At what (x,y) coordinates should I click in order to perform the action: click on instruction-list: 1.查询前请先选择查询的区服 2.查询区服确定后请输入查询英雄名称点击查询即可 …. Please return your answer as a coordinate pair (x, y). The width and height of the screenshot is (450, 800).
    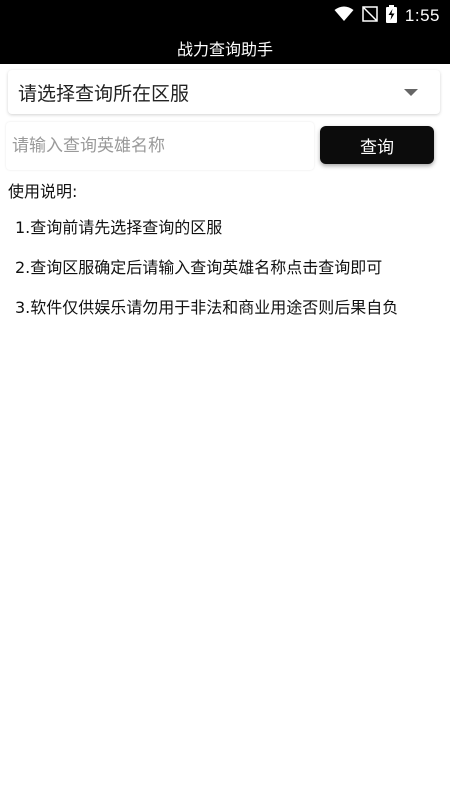
    Looking at the image, I should click on (230, 274).